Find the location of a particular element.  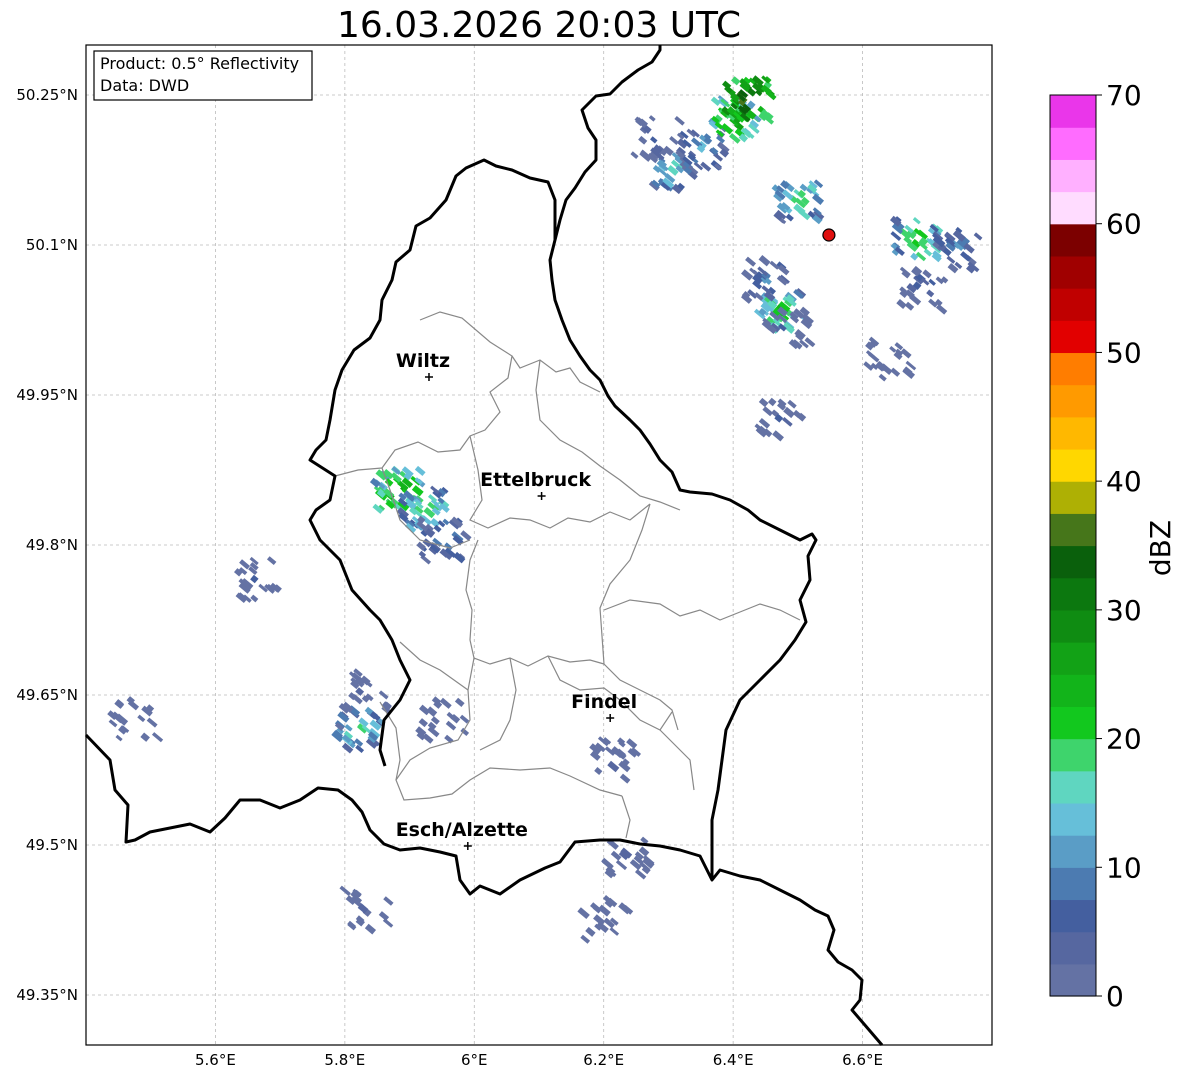

colorbar-tick-label: 20 is located at coordinates (1124, 739).